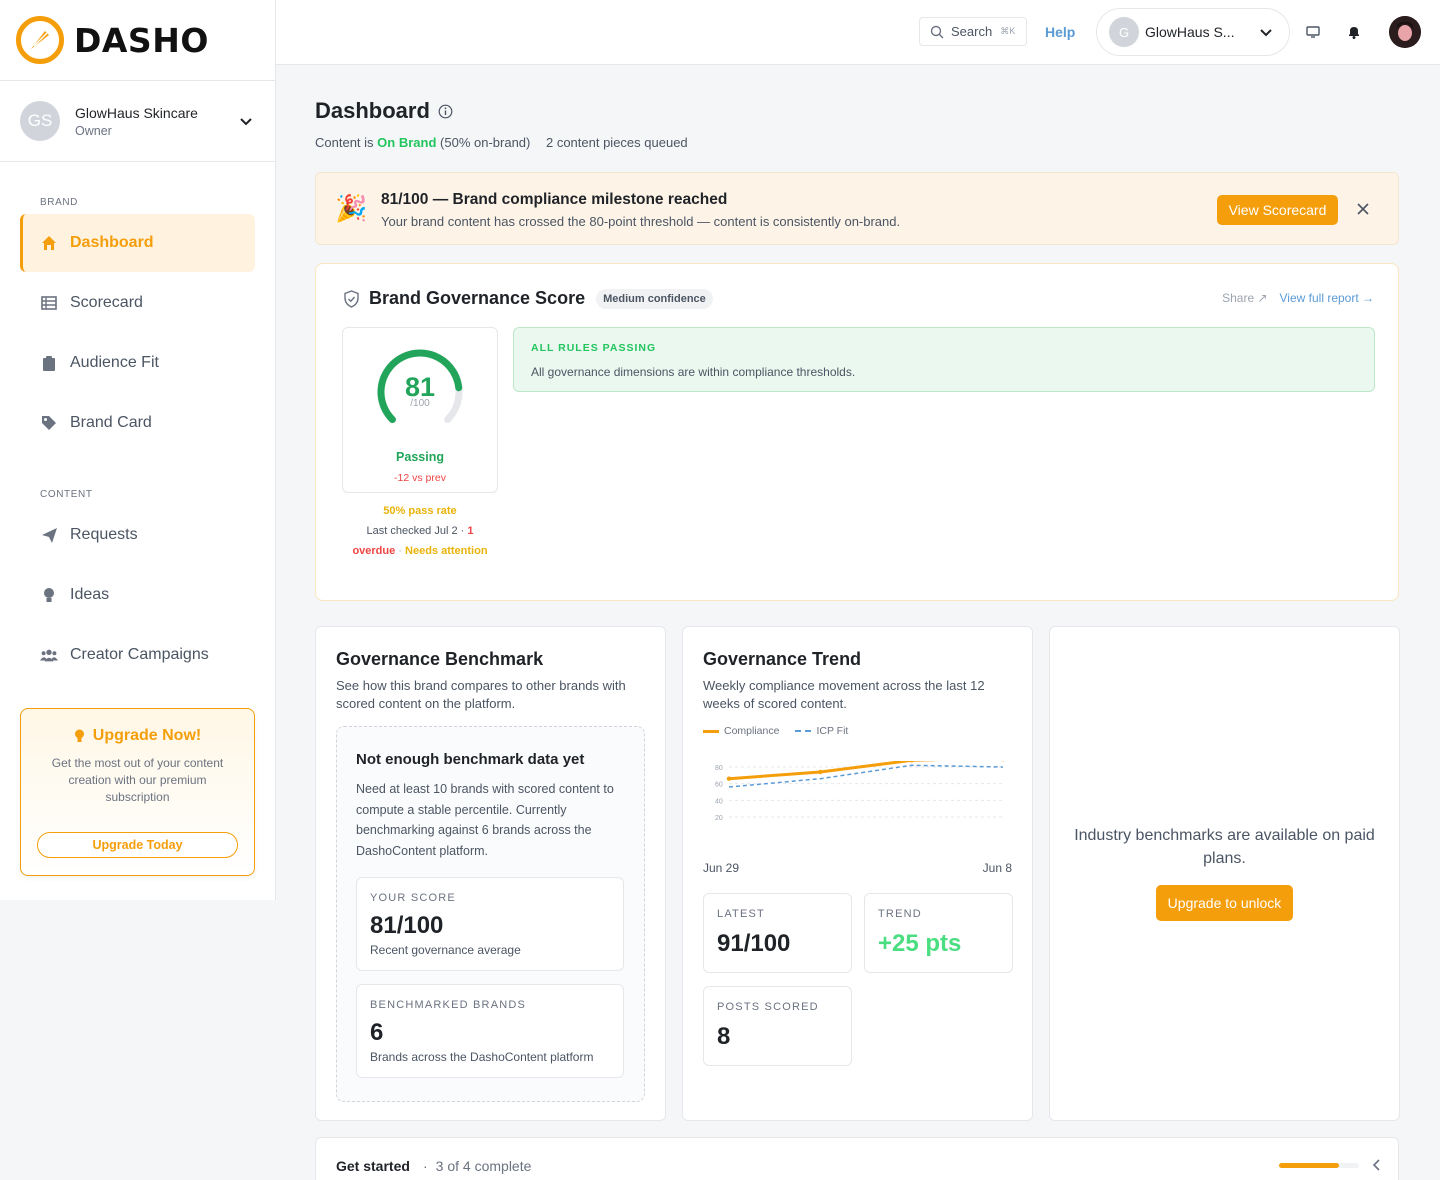 This screenshot has width=1440, height=1180. I want to click on view-full-report-link: View full report →, so click(1327, 298).